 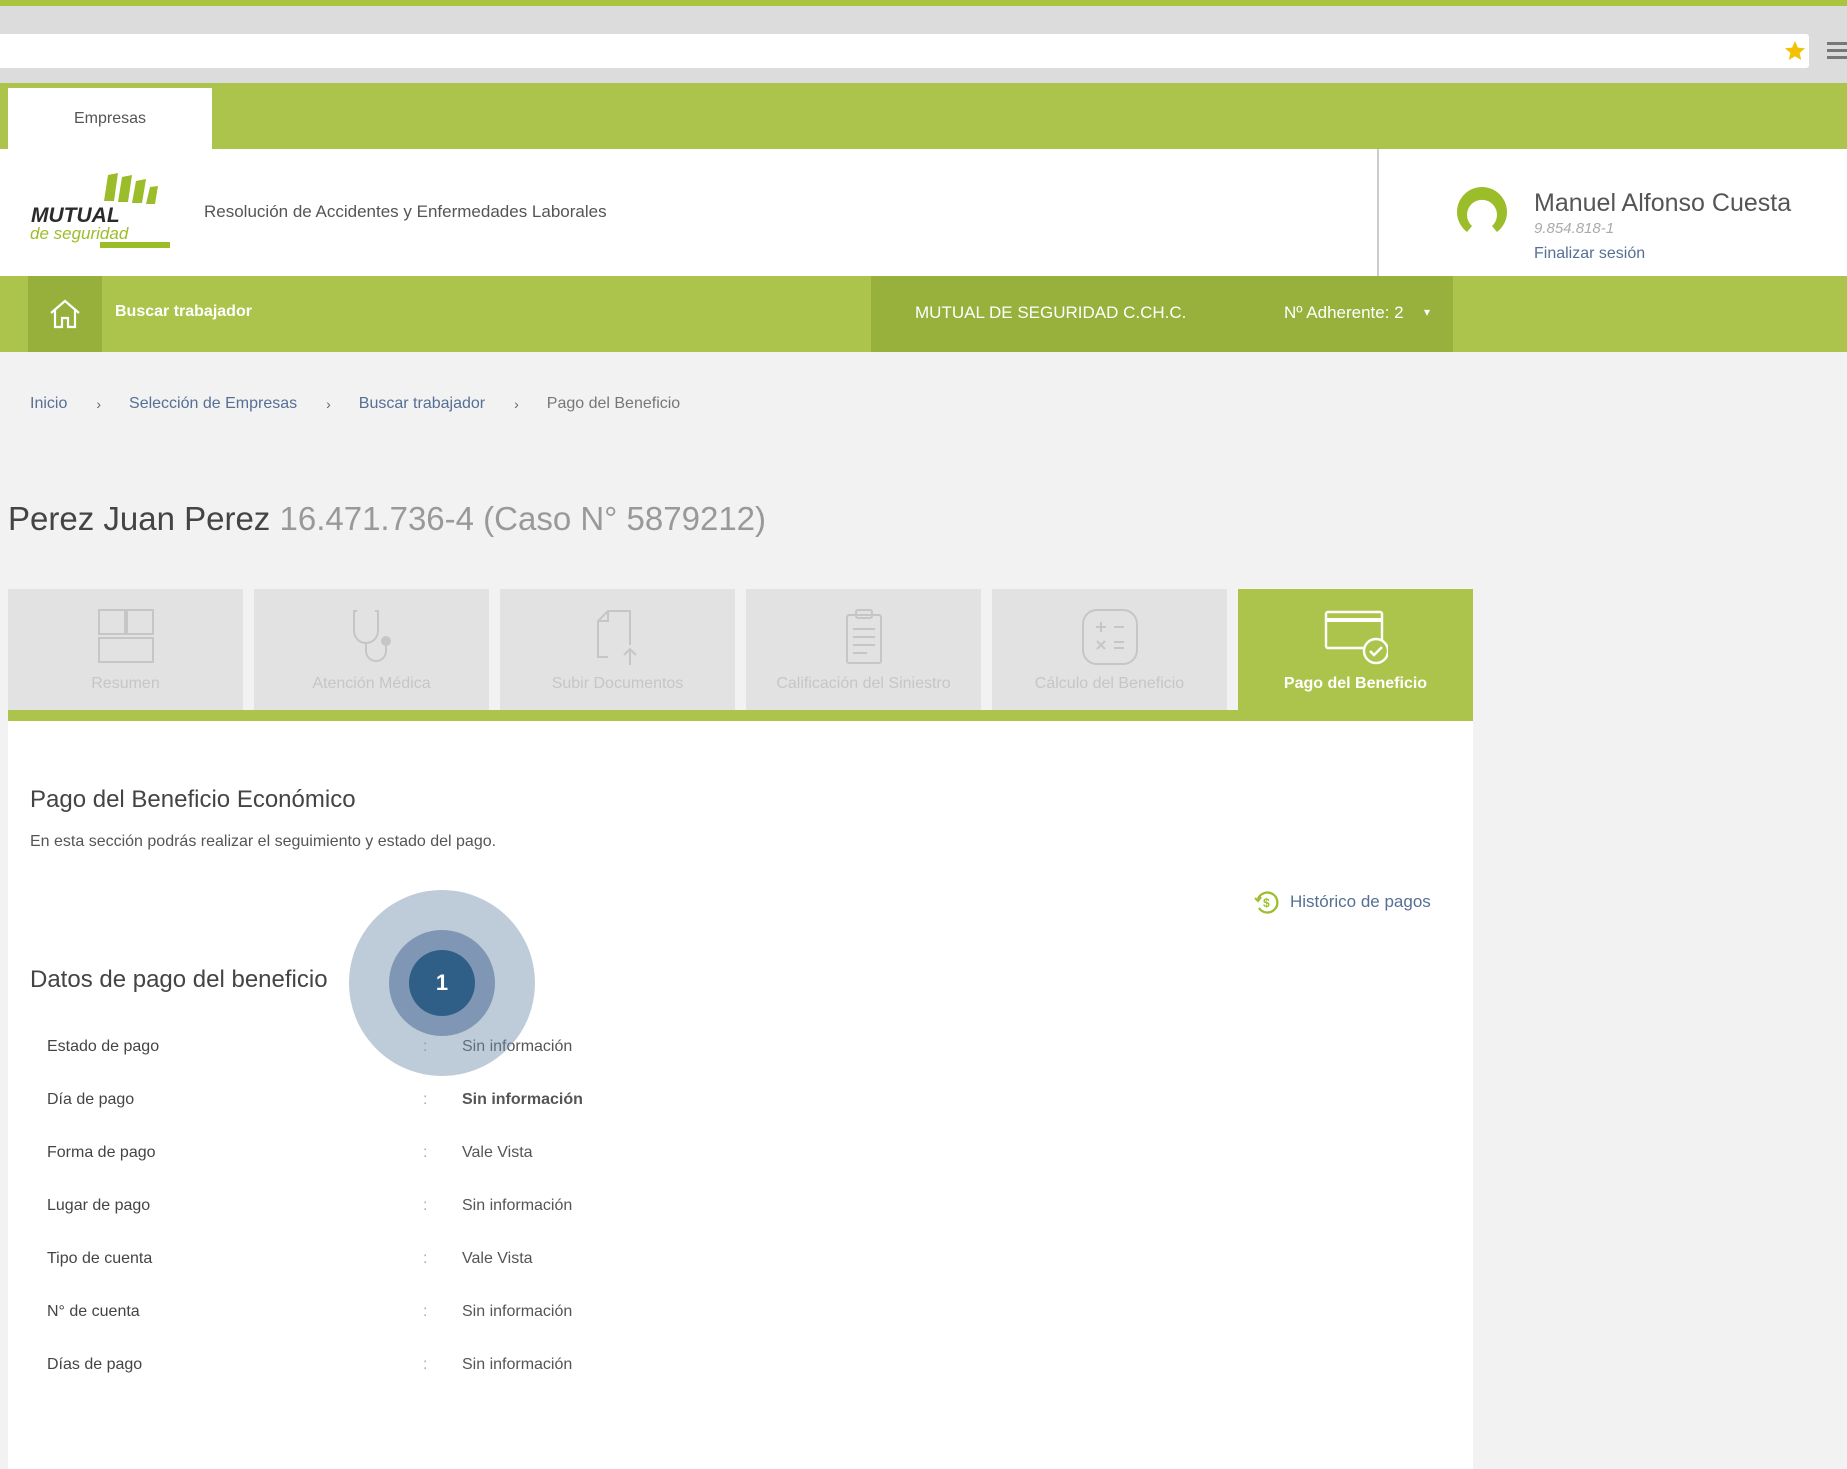 I want to click on tab-label: Calificación del Siniestro, so click(x=863, y=683).